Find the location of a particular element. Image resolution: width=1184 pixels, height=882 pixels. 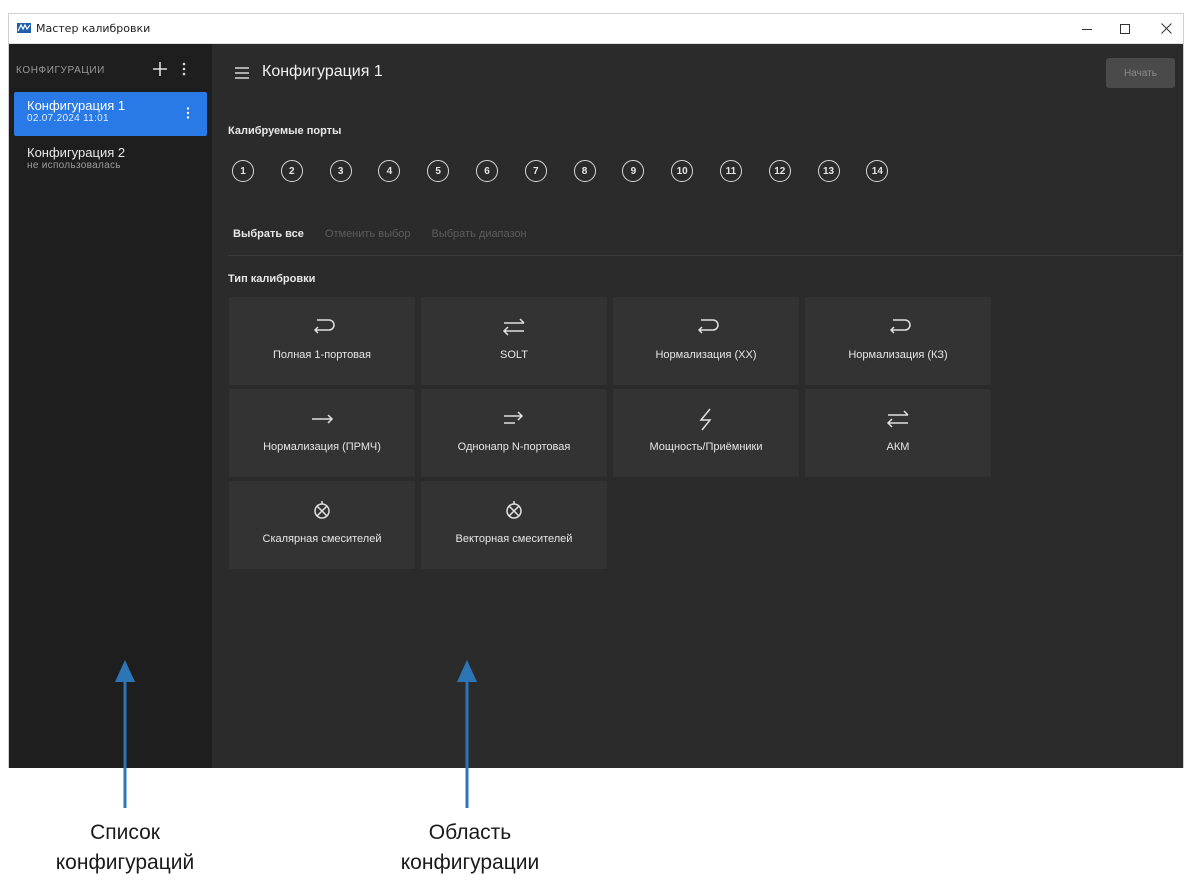

cal-type-scalar-mixer: Скалярная смесителей is located at coordinates (322, 525).